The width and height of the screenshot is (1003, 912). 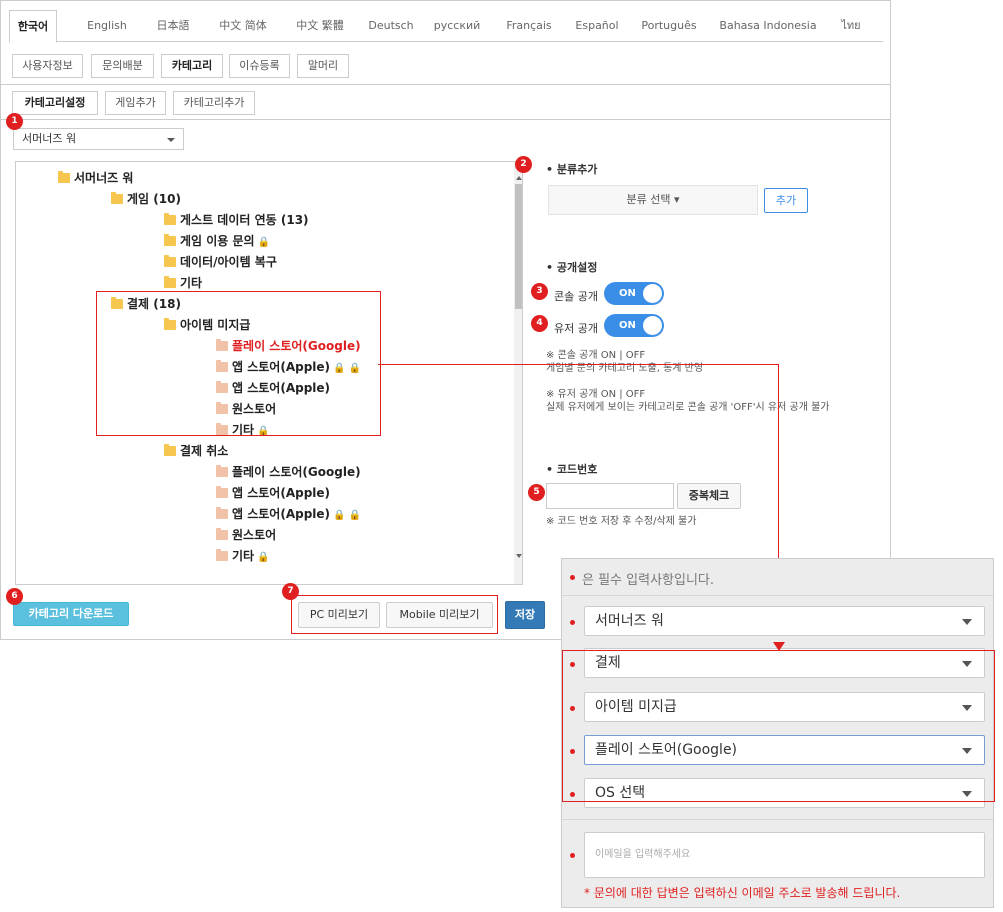 What do you see at coordinates (525, 615) in the screenshot?
I see `save-button: 저장` at bounding box center [525, 615].